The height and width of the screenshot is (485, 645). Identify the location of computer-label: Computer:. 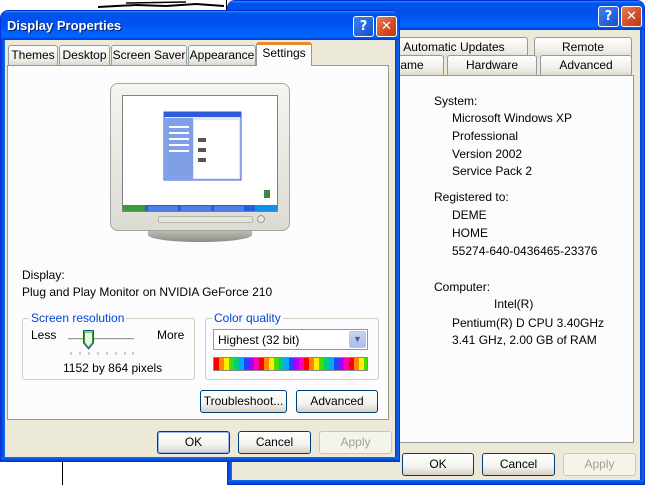
(462, 287).